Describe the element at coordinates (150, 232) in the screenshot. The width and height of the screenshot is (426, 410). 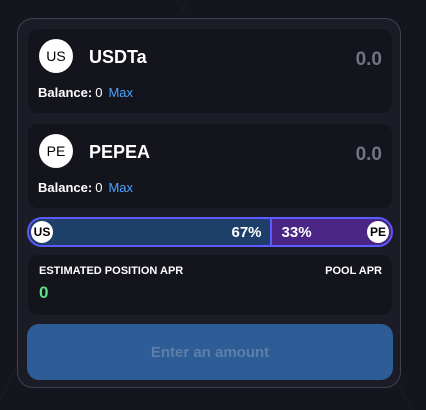
I see `ratio-left-segment: US 67%` at that location.